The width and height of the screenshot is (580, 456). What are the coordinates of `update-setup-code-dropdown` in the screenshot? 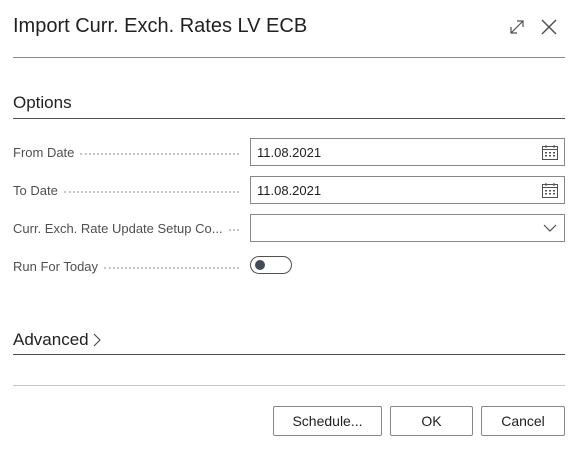 It's located at (407, 228).